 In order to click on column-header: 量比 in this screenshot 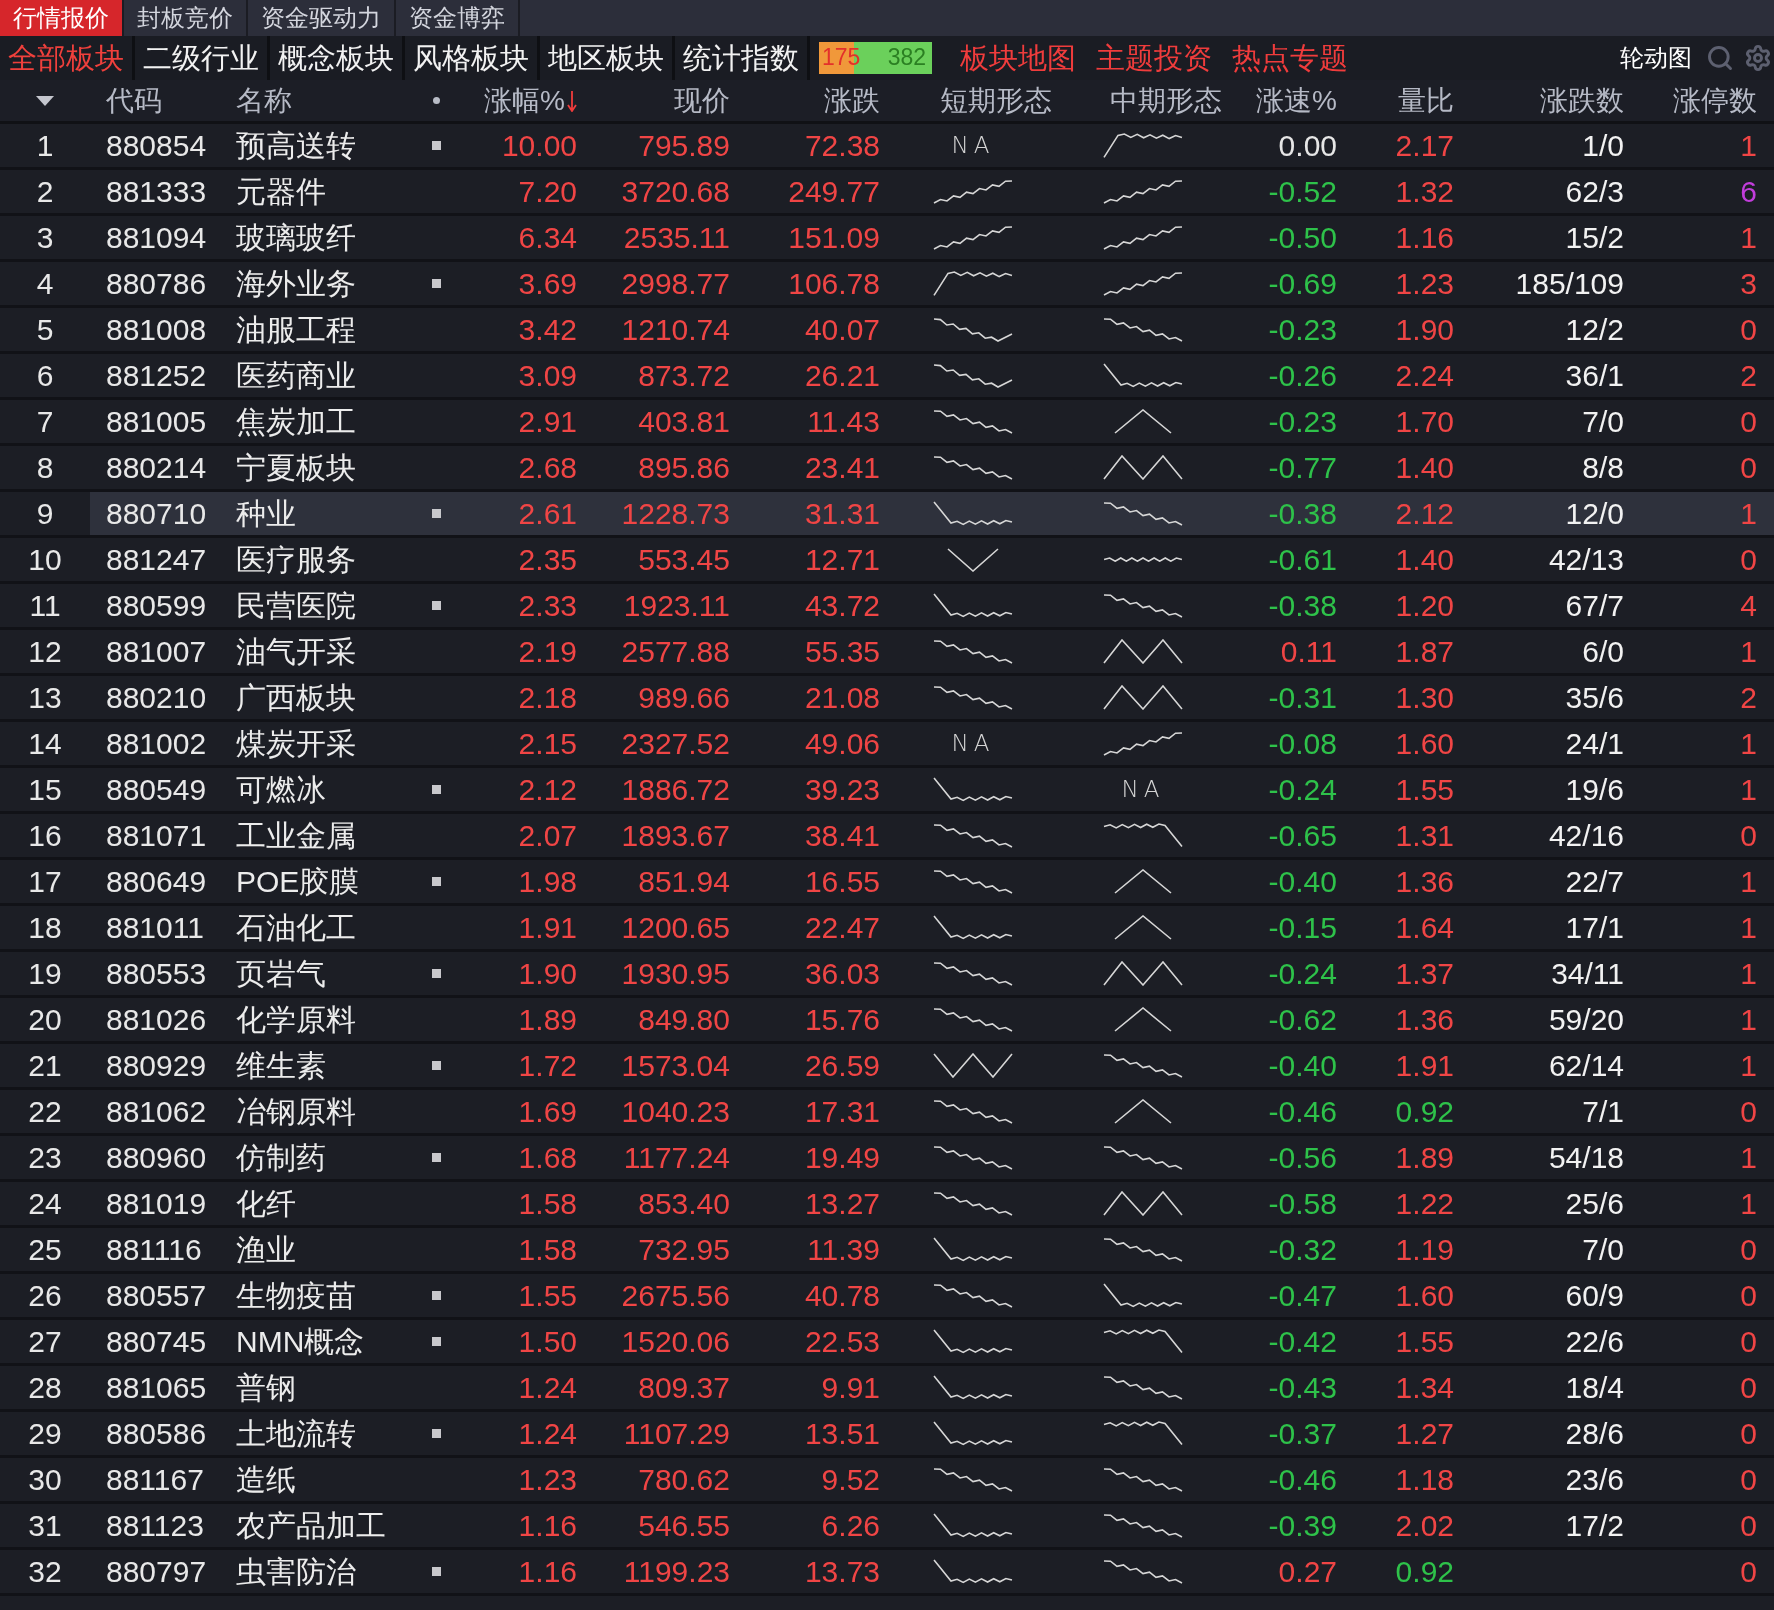, I will do `click(1426, 100)`.